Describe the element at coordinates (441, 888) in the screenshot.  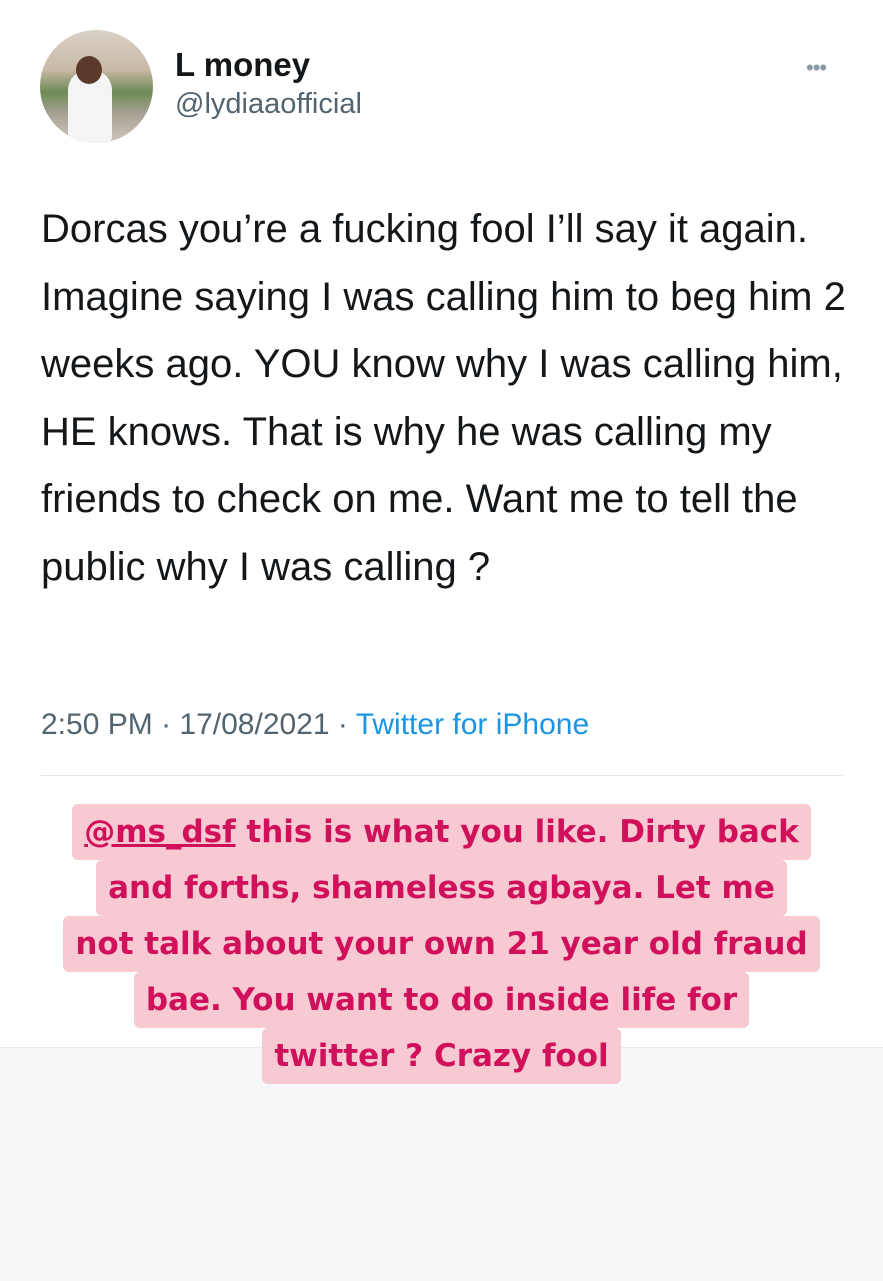
I see `caption-line-2: and forths, shameless agbaya. Let me` at that location.